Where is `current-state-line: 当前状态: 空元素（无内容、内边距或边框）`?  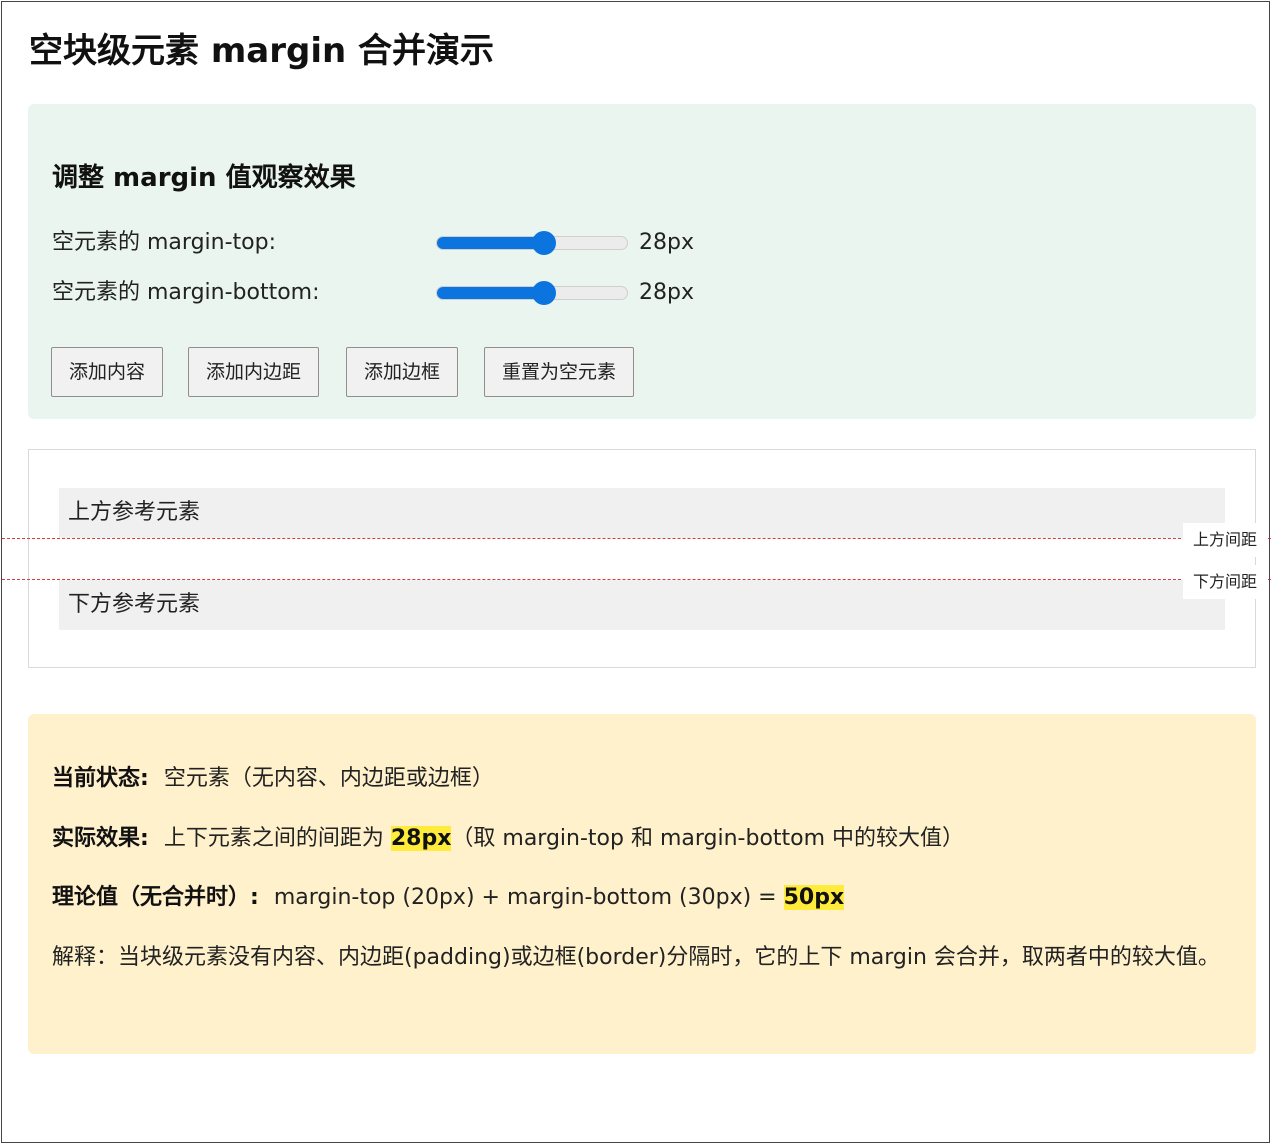
current-state-line: 当前状态: 空元素（无内容、内边距或边框） is located at coordinates (273, 779).